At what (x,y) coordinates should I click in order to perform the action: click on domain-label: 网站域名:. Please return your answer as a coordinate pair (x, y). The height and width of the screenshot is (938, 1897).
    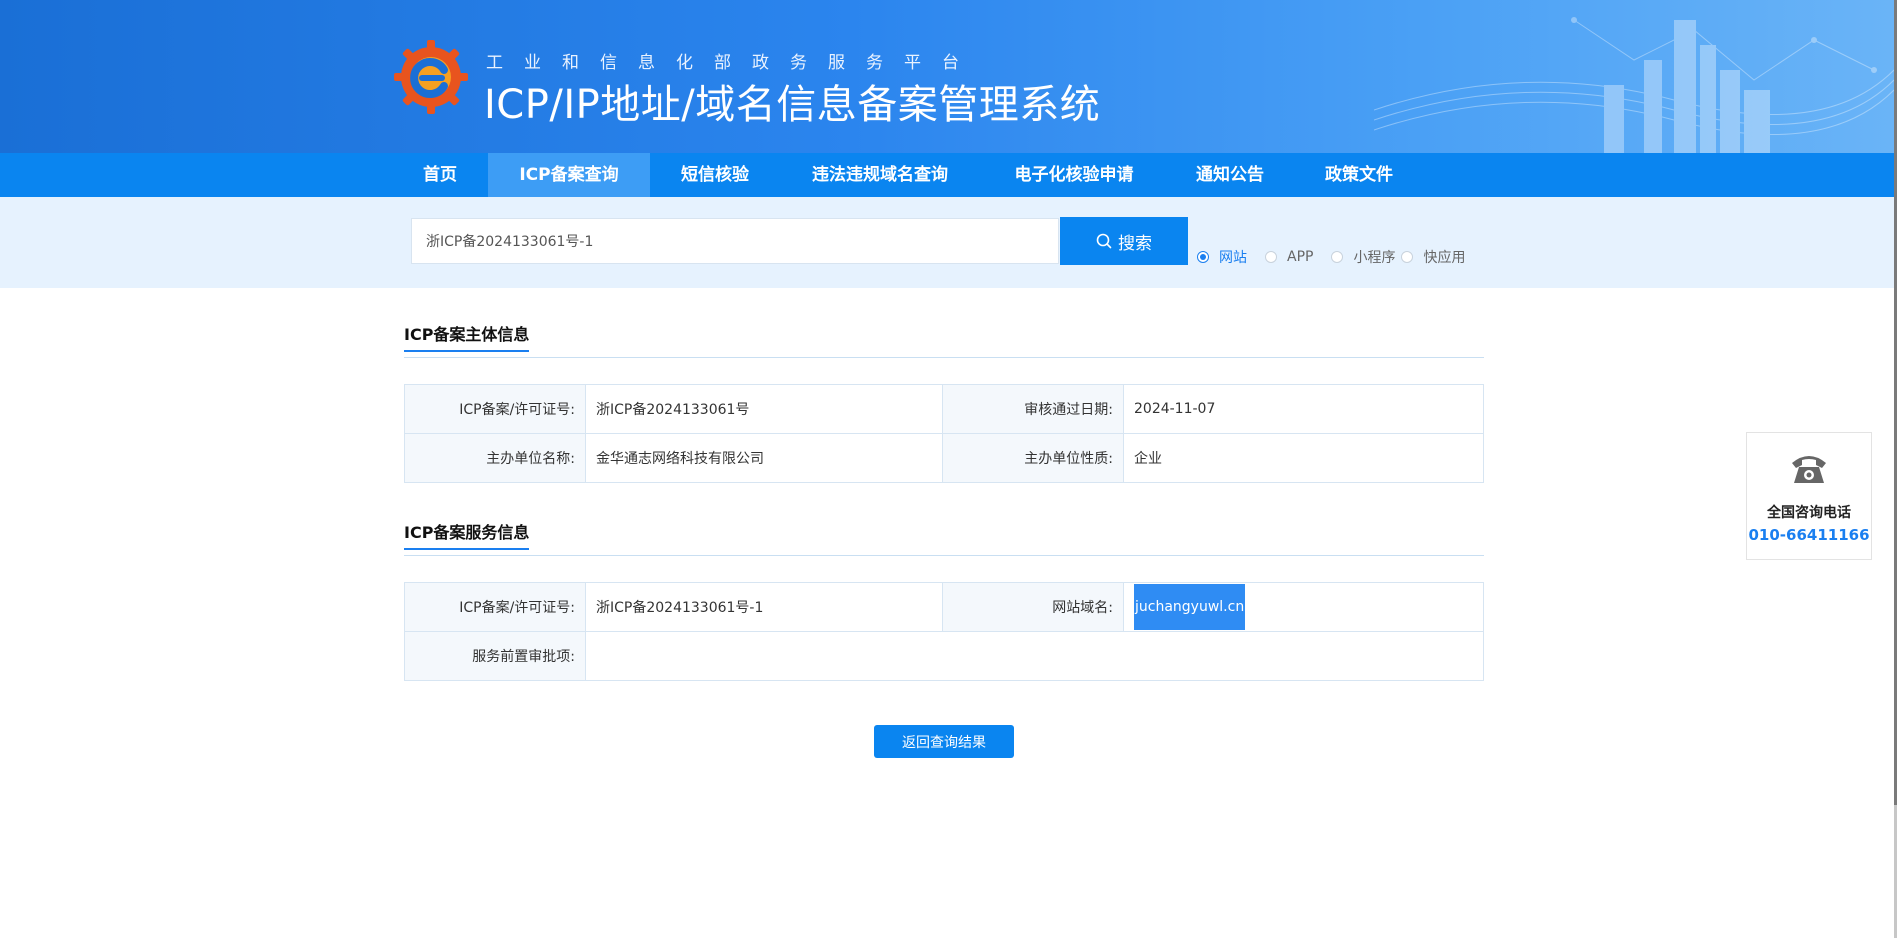
    Looking at the image, I should click on (1033, 607).